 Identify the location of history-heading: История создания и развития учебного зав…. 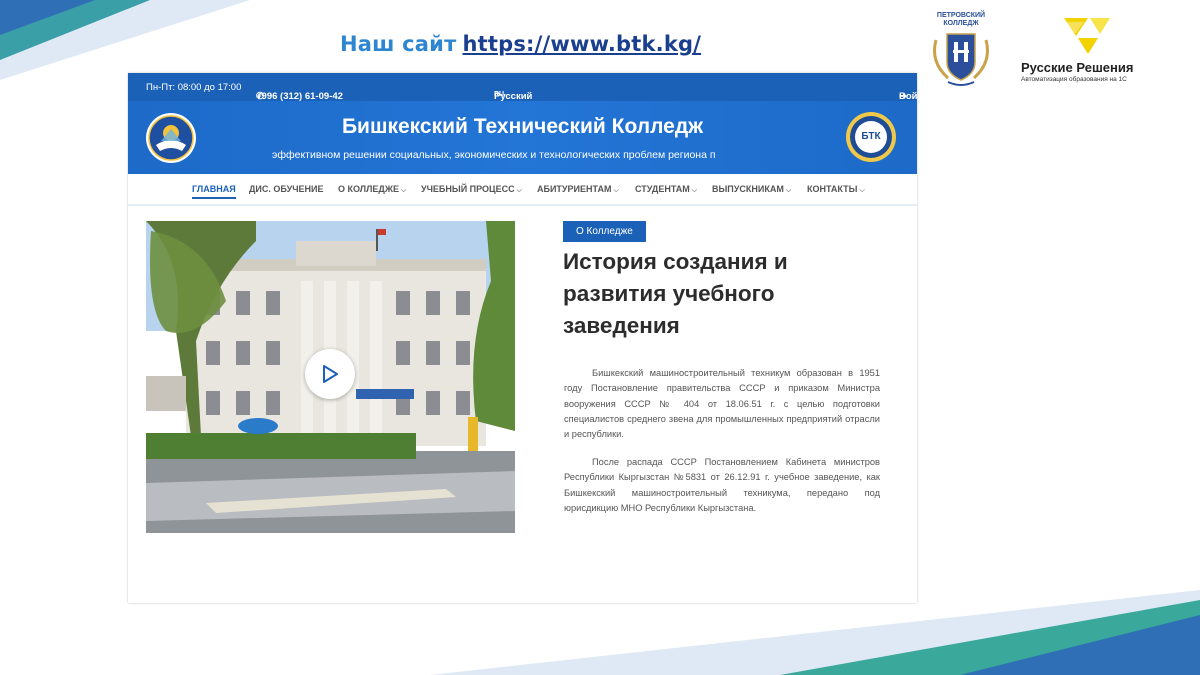
(675, 293).